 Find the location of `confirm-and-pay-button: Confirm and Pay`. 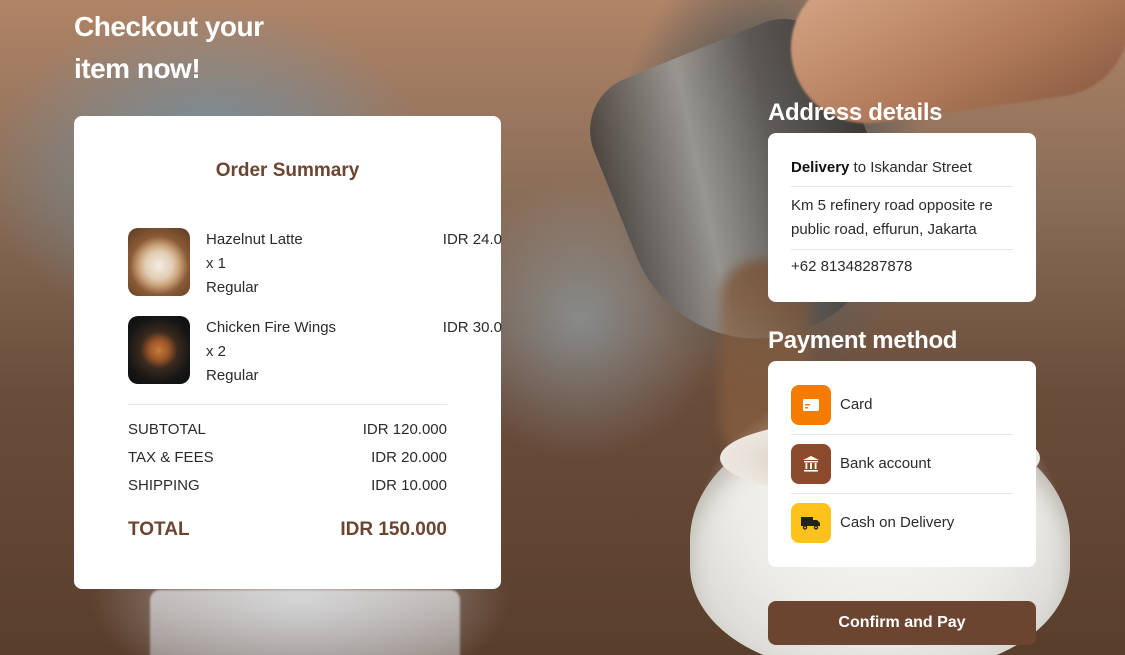

confirm-and-pay-button: Confirm and Pay is located at coordinates (902, 623).